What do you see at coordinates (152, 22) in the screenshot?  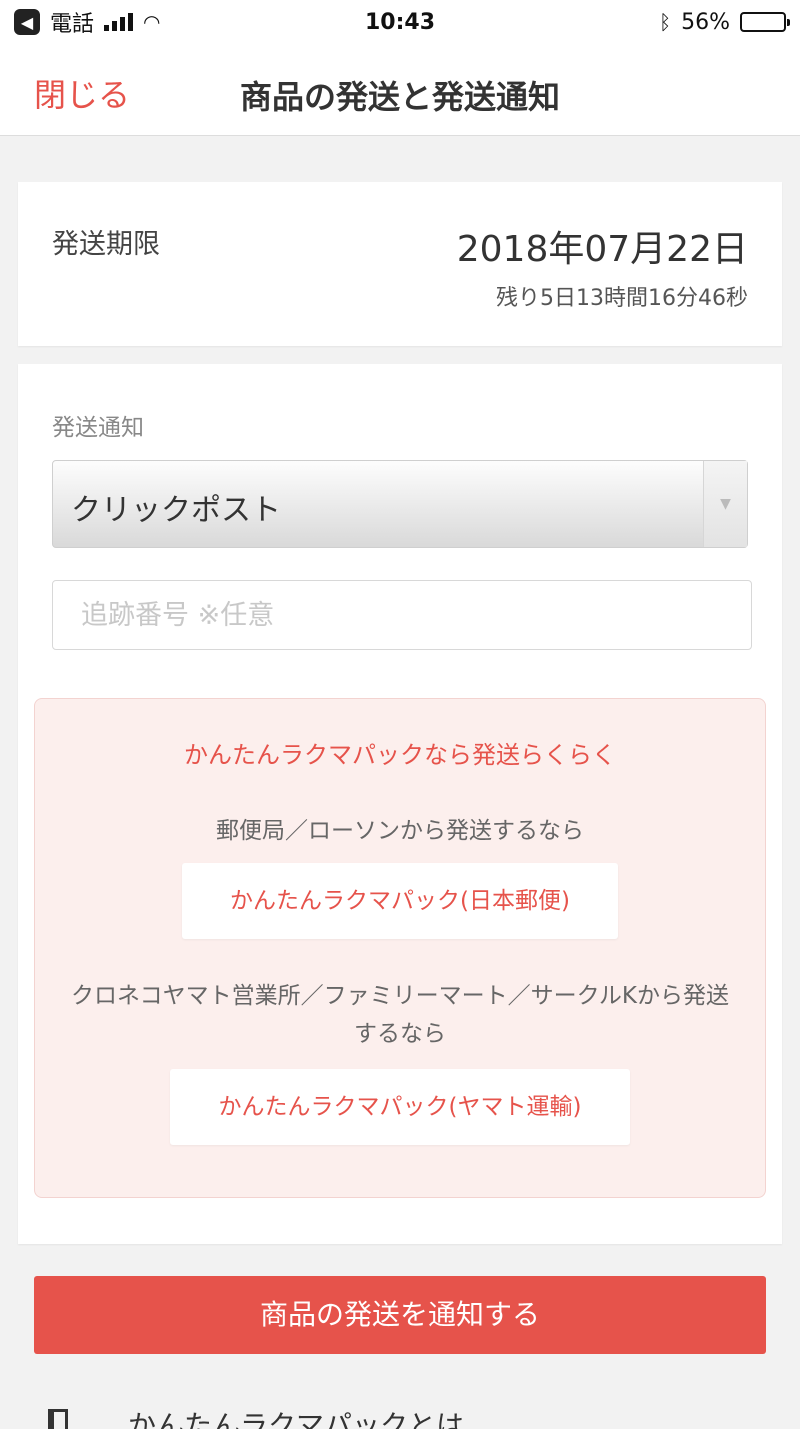 I see `wifi-icon: ◠` at bounding box center [152, 22].